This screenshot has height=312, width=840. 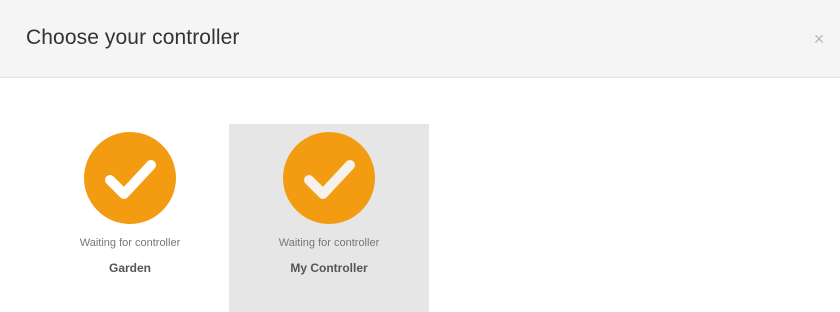 I want to click on controller-name: Garden, so click(x=129, y=268).